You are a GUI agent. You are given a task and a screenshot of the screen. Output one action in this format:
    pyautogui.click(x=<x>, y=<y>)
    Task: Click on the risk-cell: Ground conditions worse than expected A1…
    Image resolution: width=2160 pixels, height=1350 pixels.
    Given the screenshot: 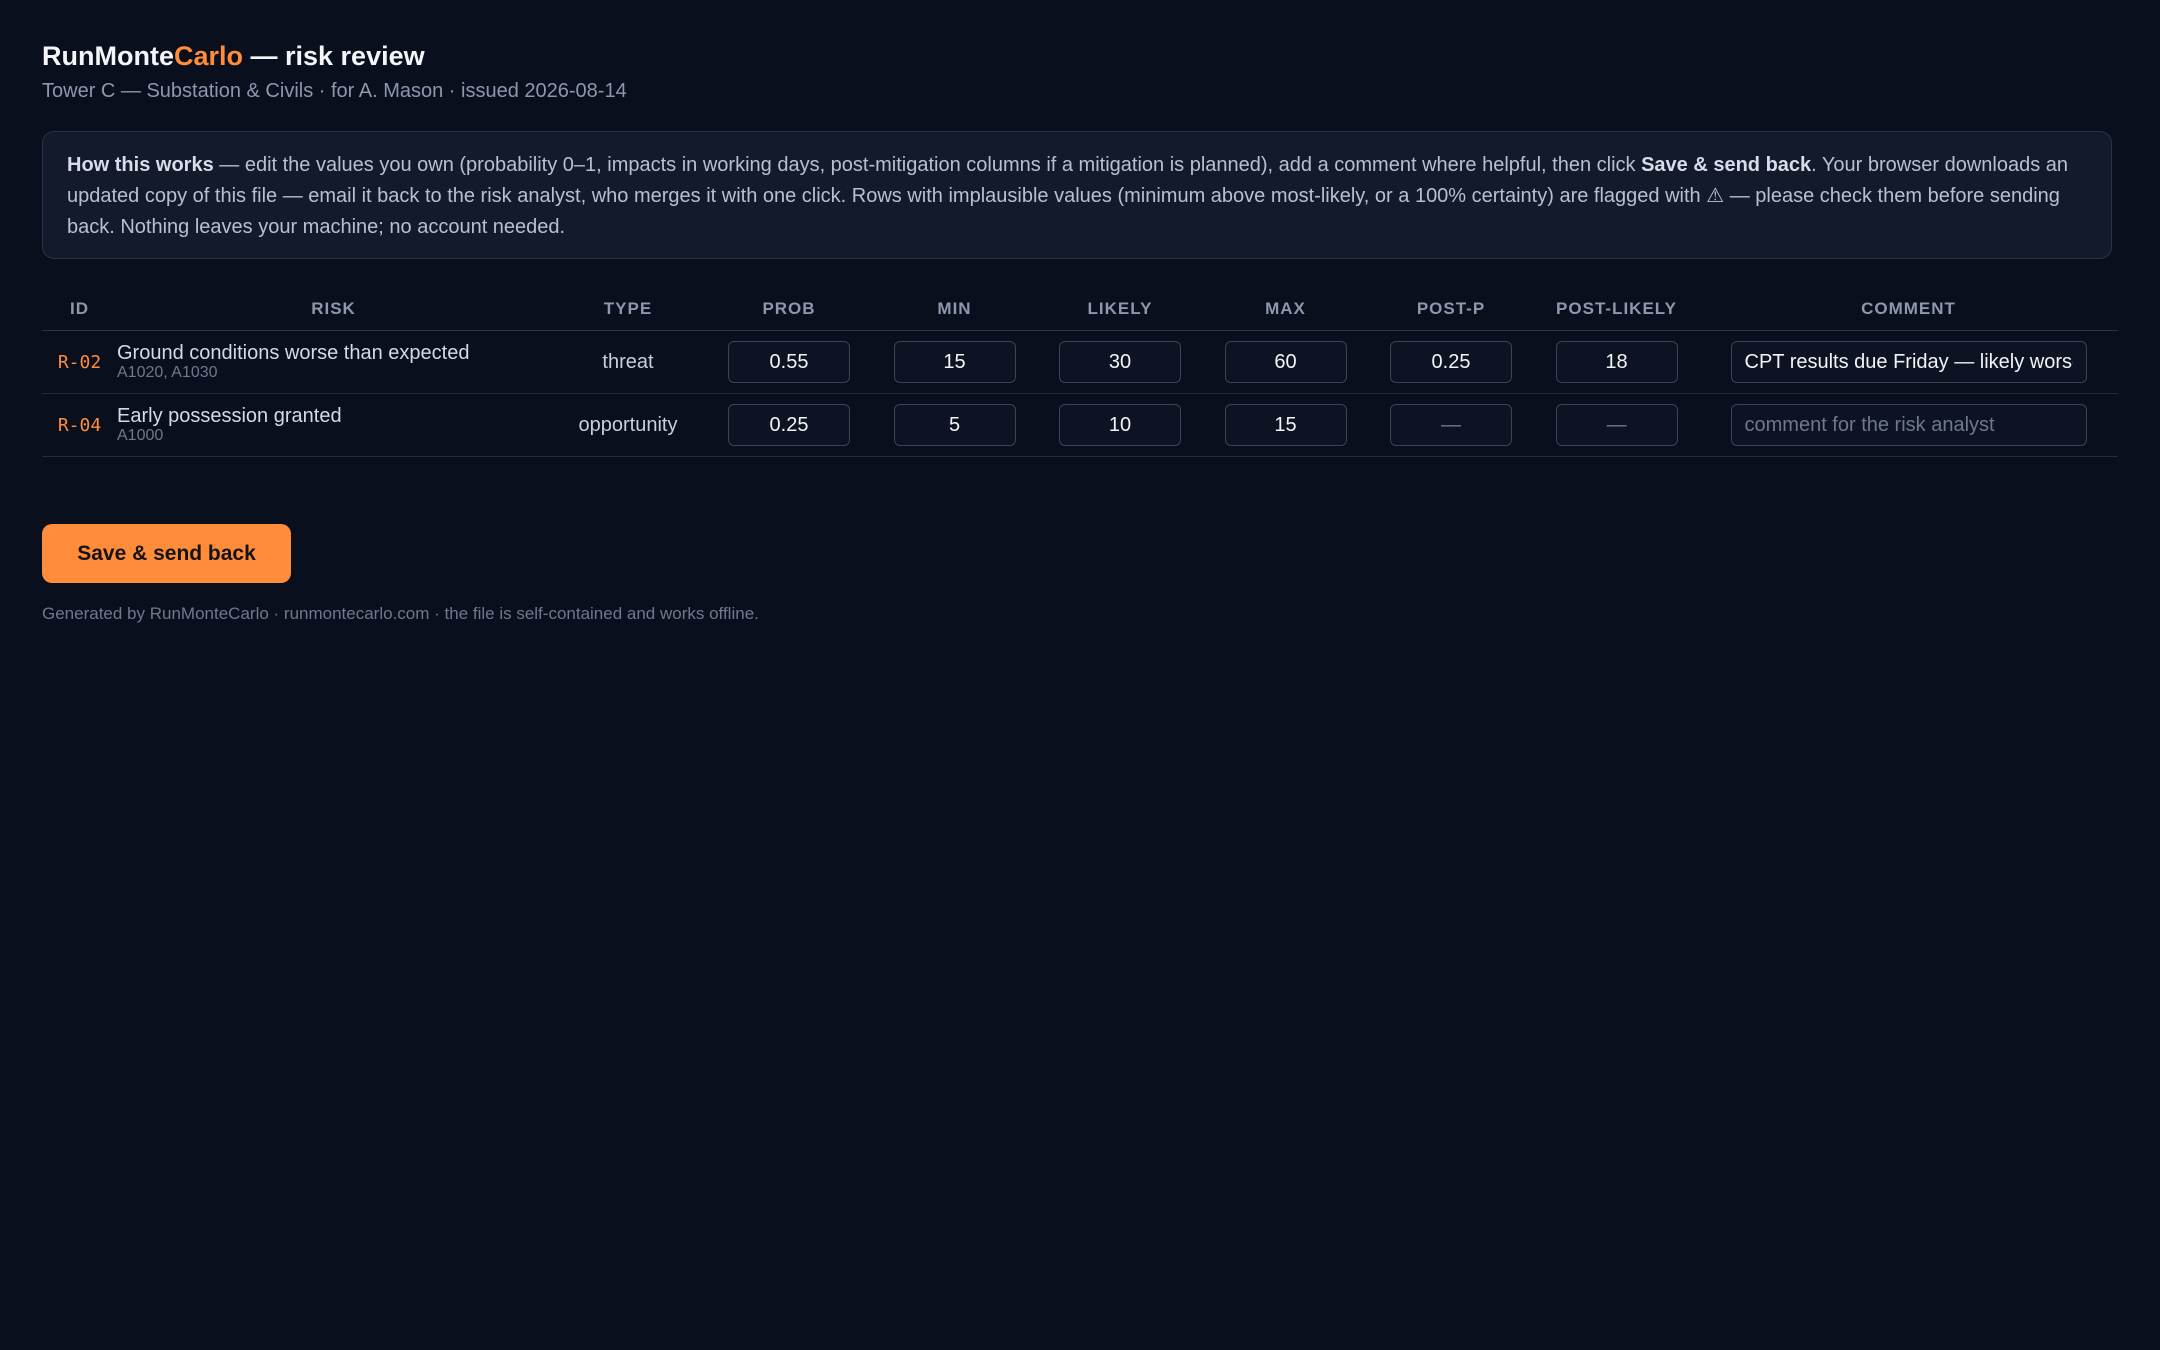 What is the action you would take?
    pyautogui.click(x=333, y=362)
    